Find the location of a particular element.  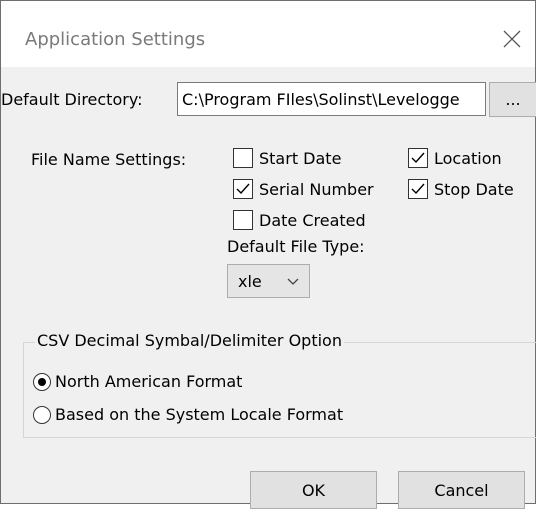

default-directory-label: Default Directory: is located at coordinates (72, 99).